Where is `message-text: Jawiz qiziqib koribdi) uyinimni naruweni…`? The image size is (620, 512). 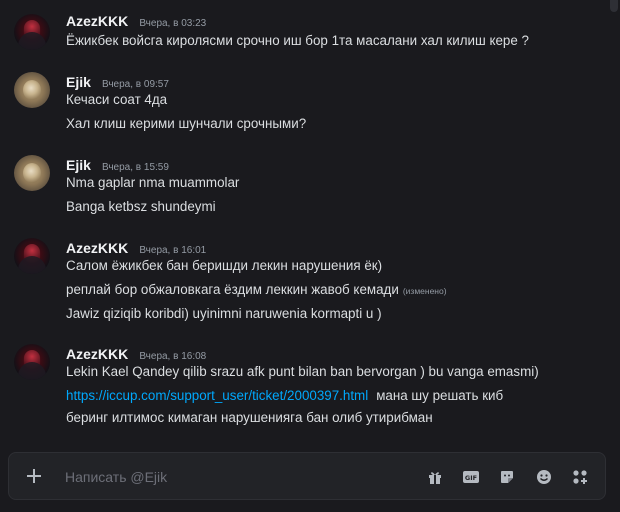 message-text: Jawiz qiziqib koribdi) uyinimni naruweni… is located at coordinates (224, 313).